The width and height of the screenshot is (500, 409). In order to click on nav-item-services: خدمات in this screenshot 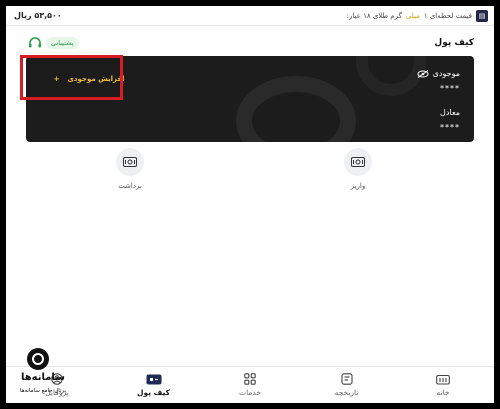, I will do `click(250, 385)`.